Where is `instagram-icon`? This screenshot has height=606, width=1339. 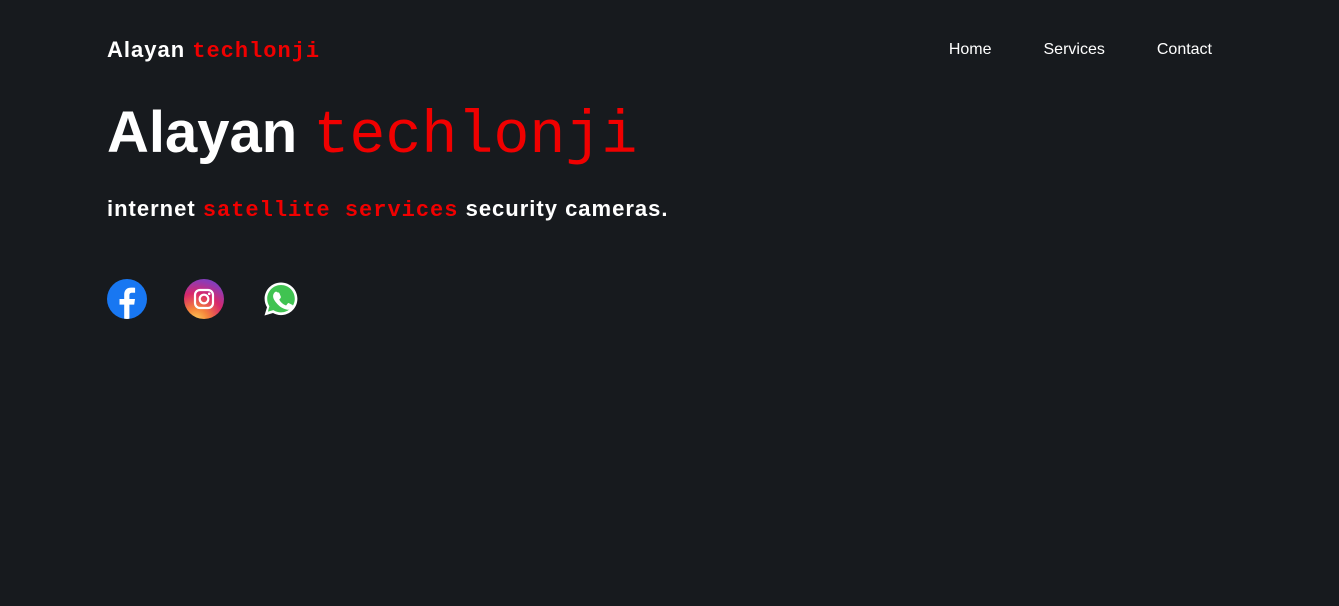 instagram-icon is located at coordinates (204, 299).